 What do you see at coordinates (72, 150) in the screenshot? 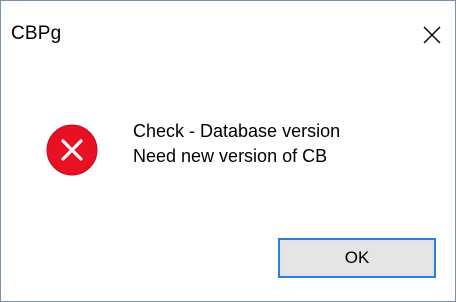
I see `error-icon` at bounding box center [72, 150].